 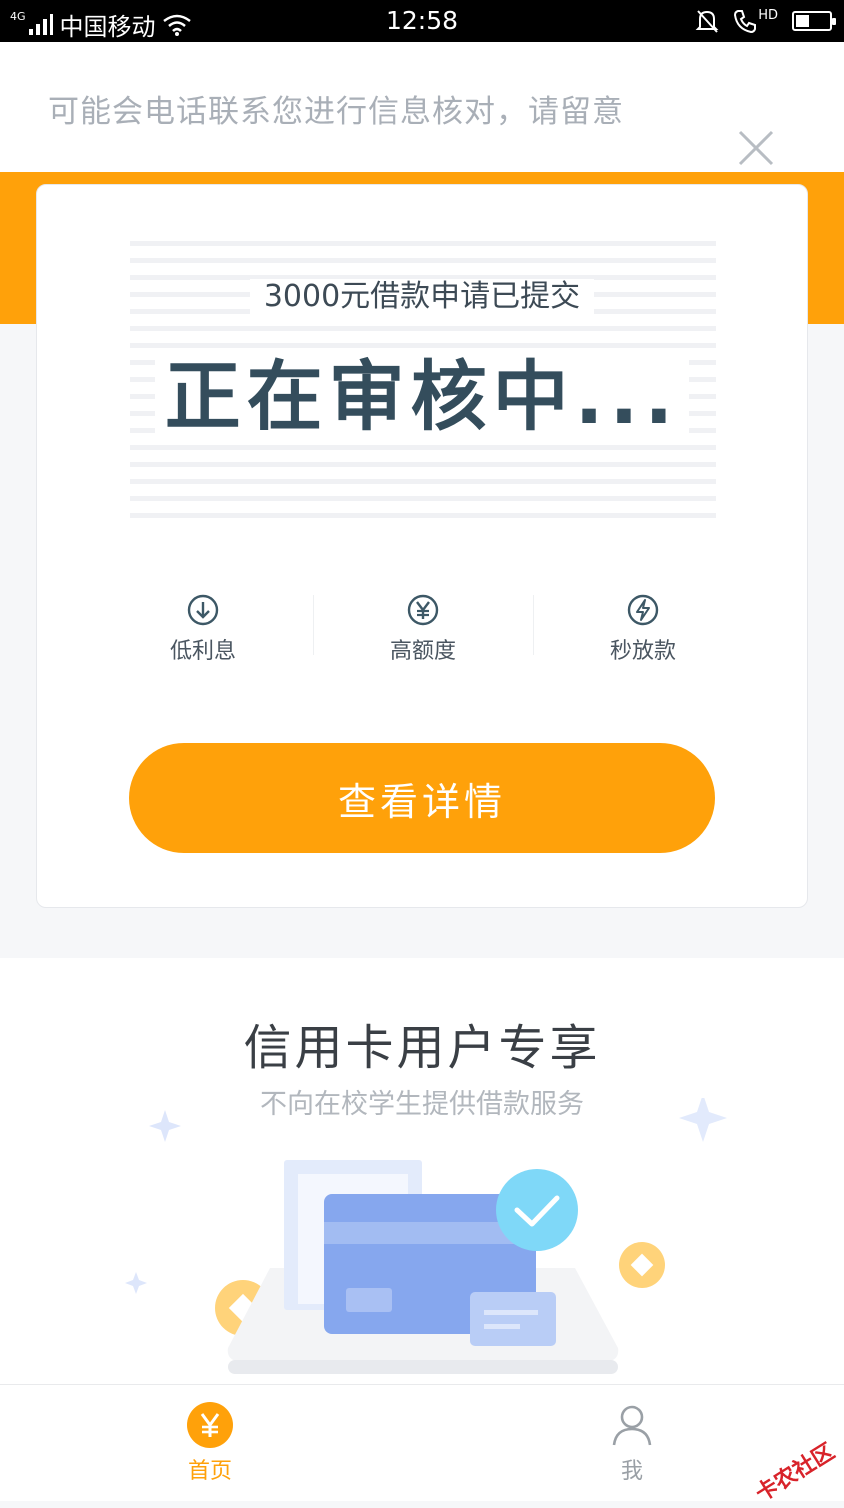 What do you see at coordinates (423, 610) in the screenshot?
I see `yuan-circle-icon` at bounding box center [423, 610].